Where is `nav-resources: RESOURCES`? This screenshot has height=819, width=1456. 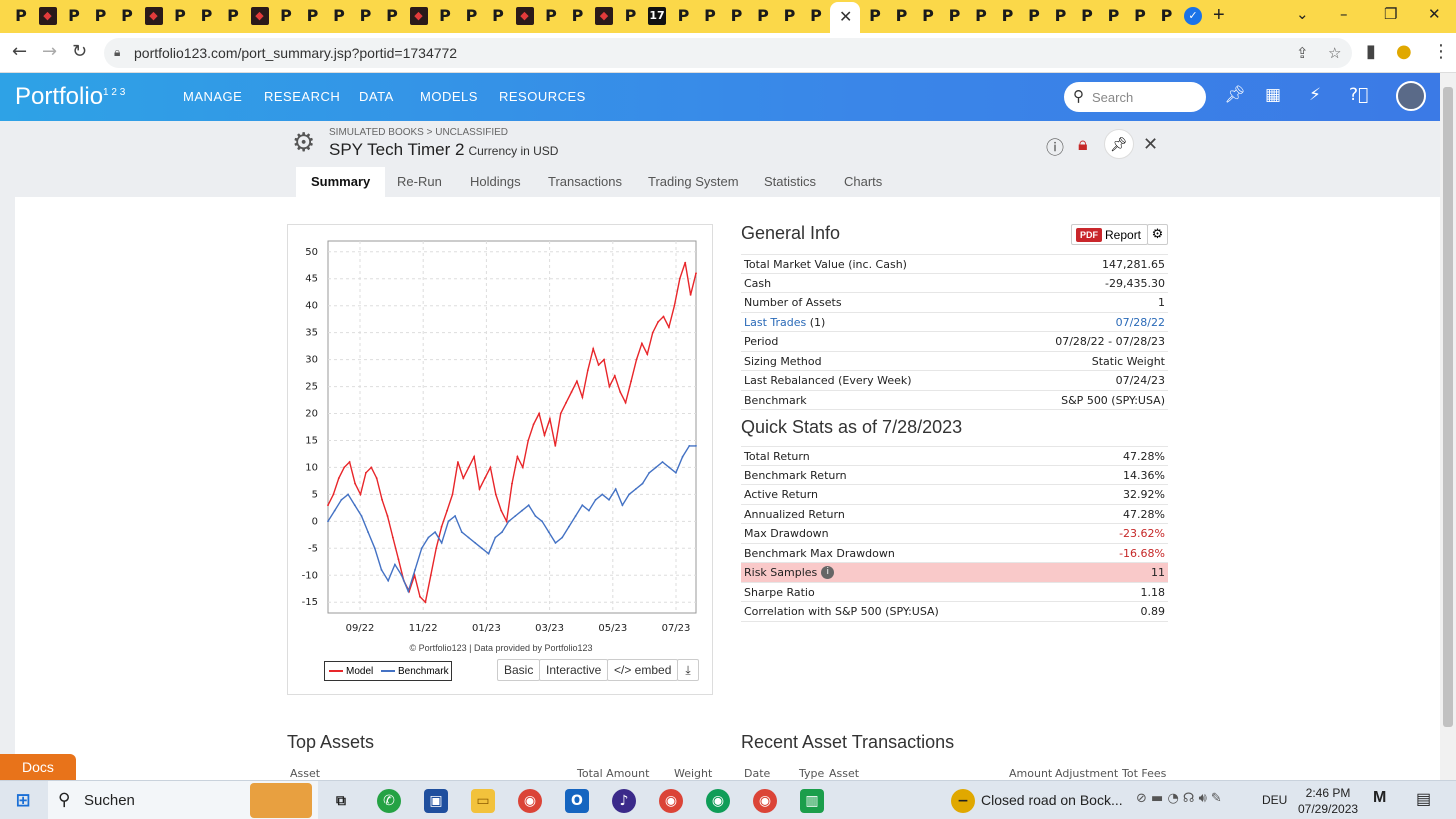
nav-resources: RESOURCES is located at coordinates (542, 96).